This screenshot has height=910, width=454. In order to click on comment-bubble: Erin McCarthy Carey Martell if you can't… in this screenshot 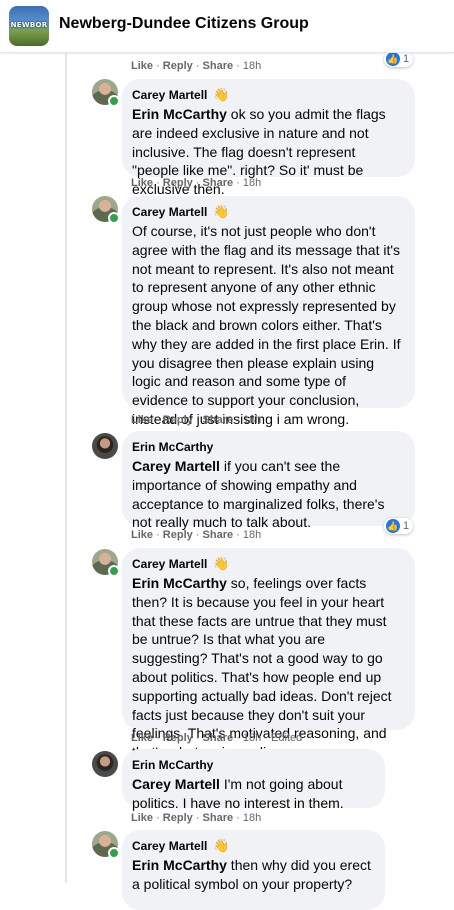, I will do `click(268, 480)`.